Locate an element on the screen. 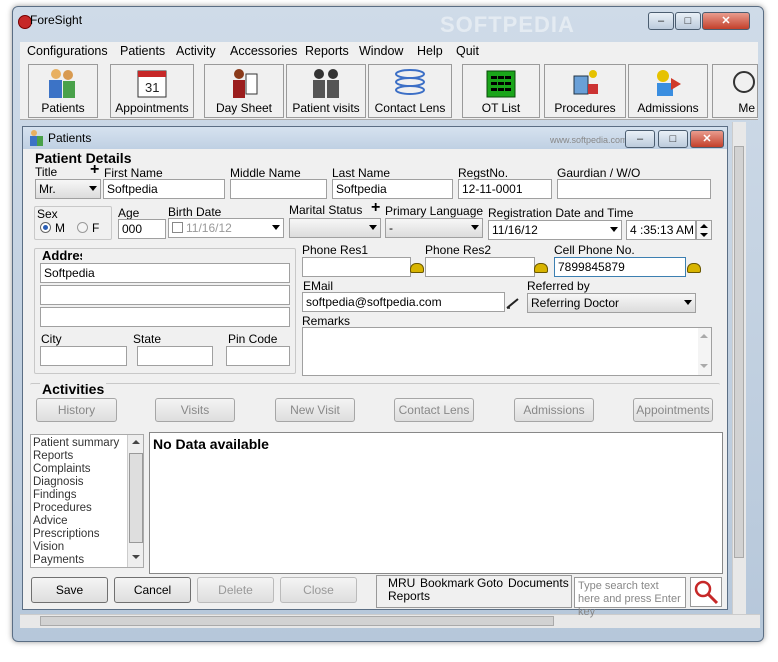 Image resolution: width=778 pixels, height=662 pixels. list-item: Procedures is located at coordinates (80, 508).